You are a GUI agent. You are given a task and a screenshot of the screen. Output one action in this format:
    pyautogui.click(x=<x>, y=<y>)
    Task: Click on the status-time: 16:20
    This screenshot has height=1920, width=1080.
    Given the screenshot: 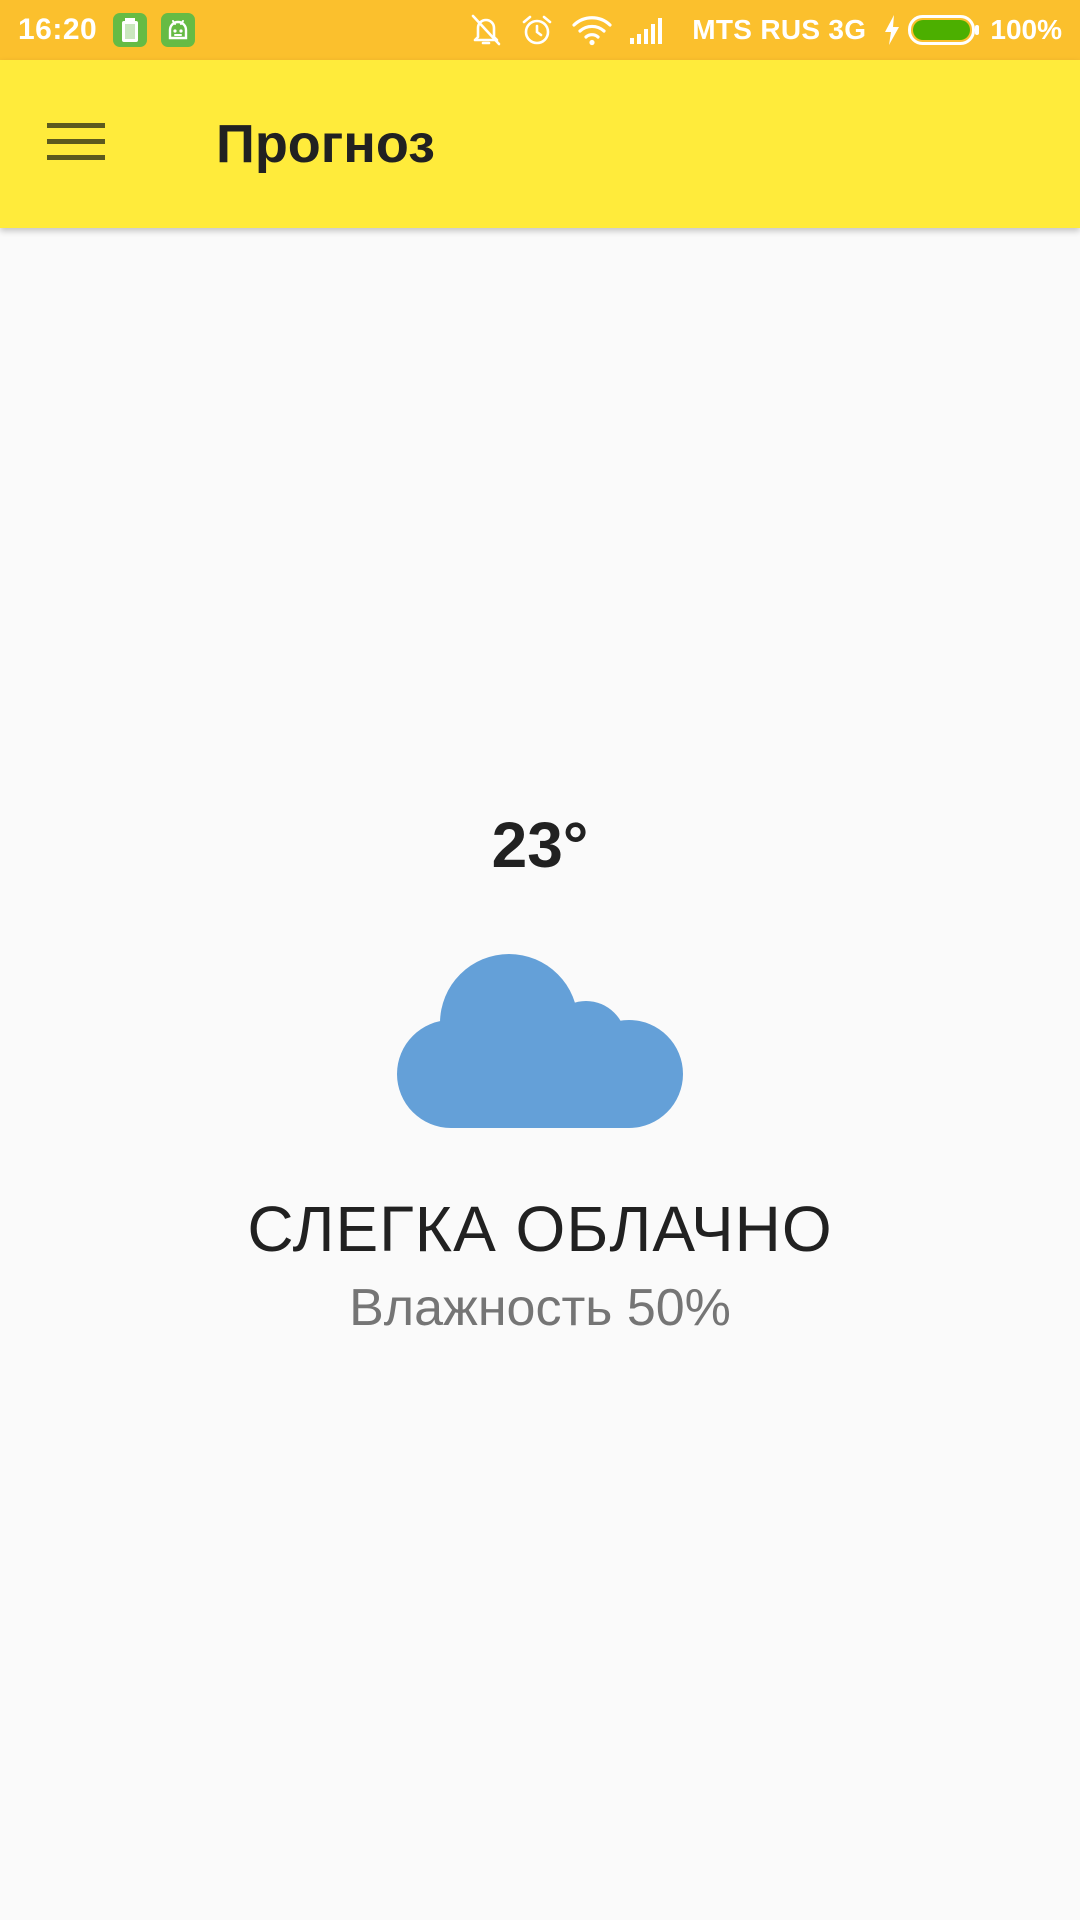 What is the action you would take?
    pyautogui.click(x=58, y=29)
    